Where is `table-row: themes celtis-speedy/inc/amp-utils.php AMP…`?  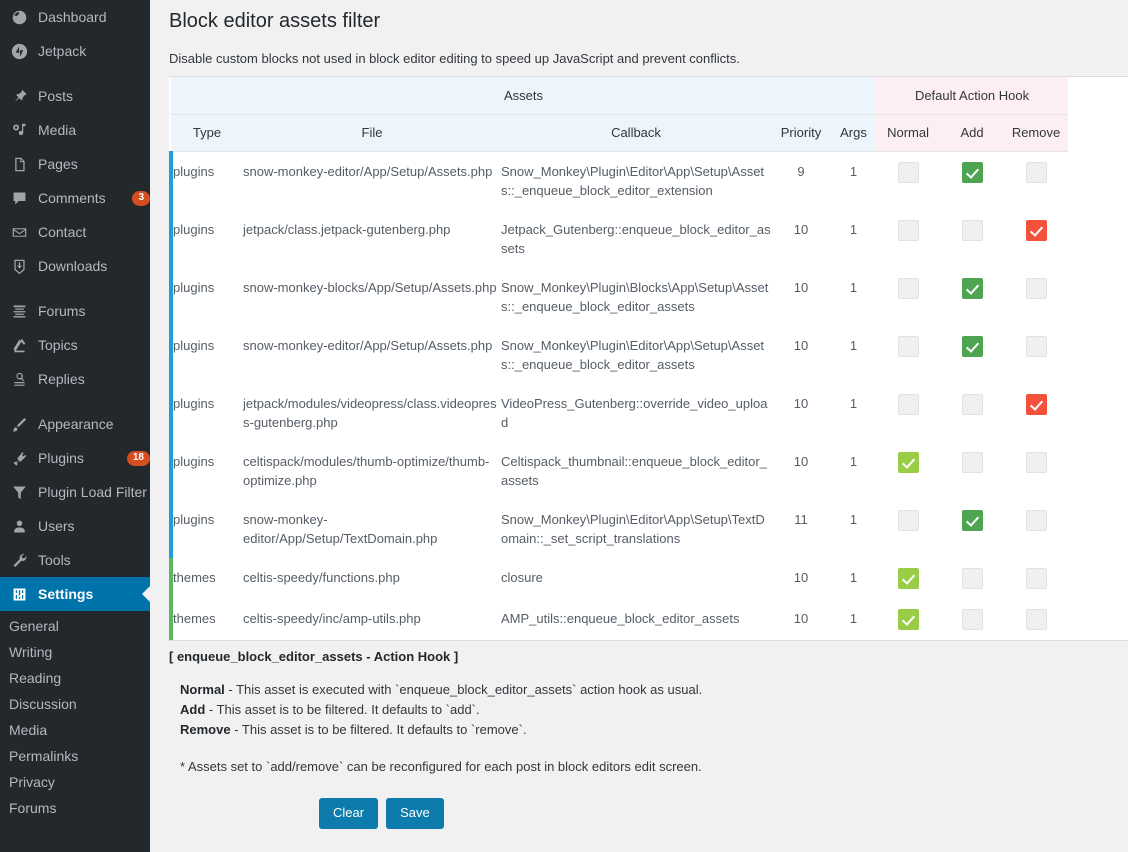
table-row: themes celtis-speedy/inc/amp-utils.php AMP… is located at coordinates (619, 619).